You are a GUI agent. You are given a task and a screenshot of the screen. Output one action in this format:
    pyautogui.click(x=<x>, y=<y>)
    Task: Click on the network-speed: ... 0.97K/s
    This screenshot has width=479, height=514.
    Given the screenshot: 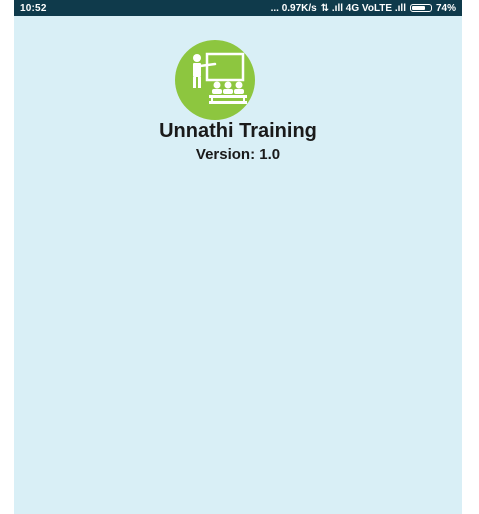 What is the action you would take?
    pyautogui.click(x=293, y=8)
    